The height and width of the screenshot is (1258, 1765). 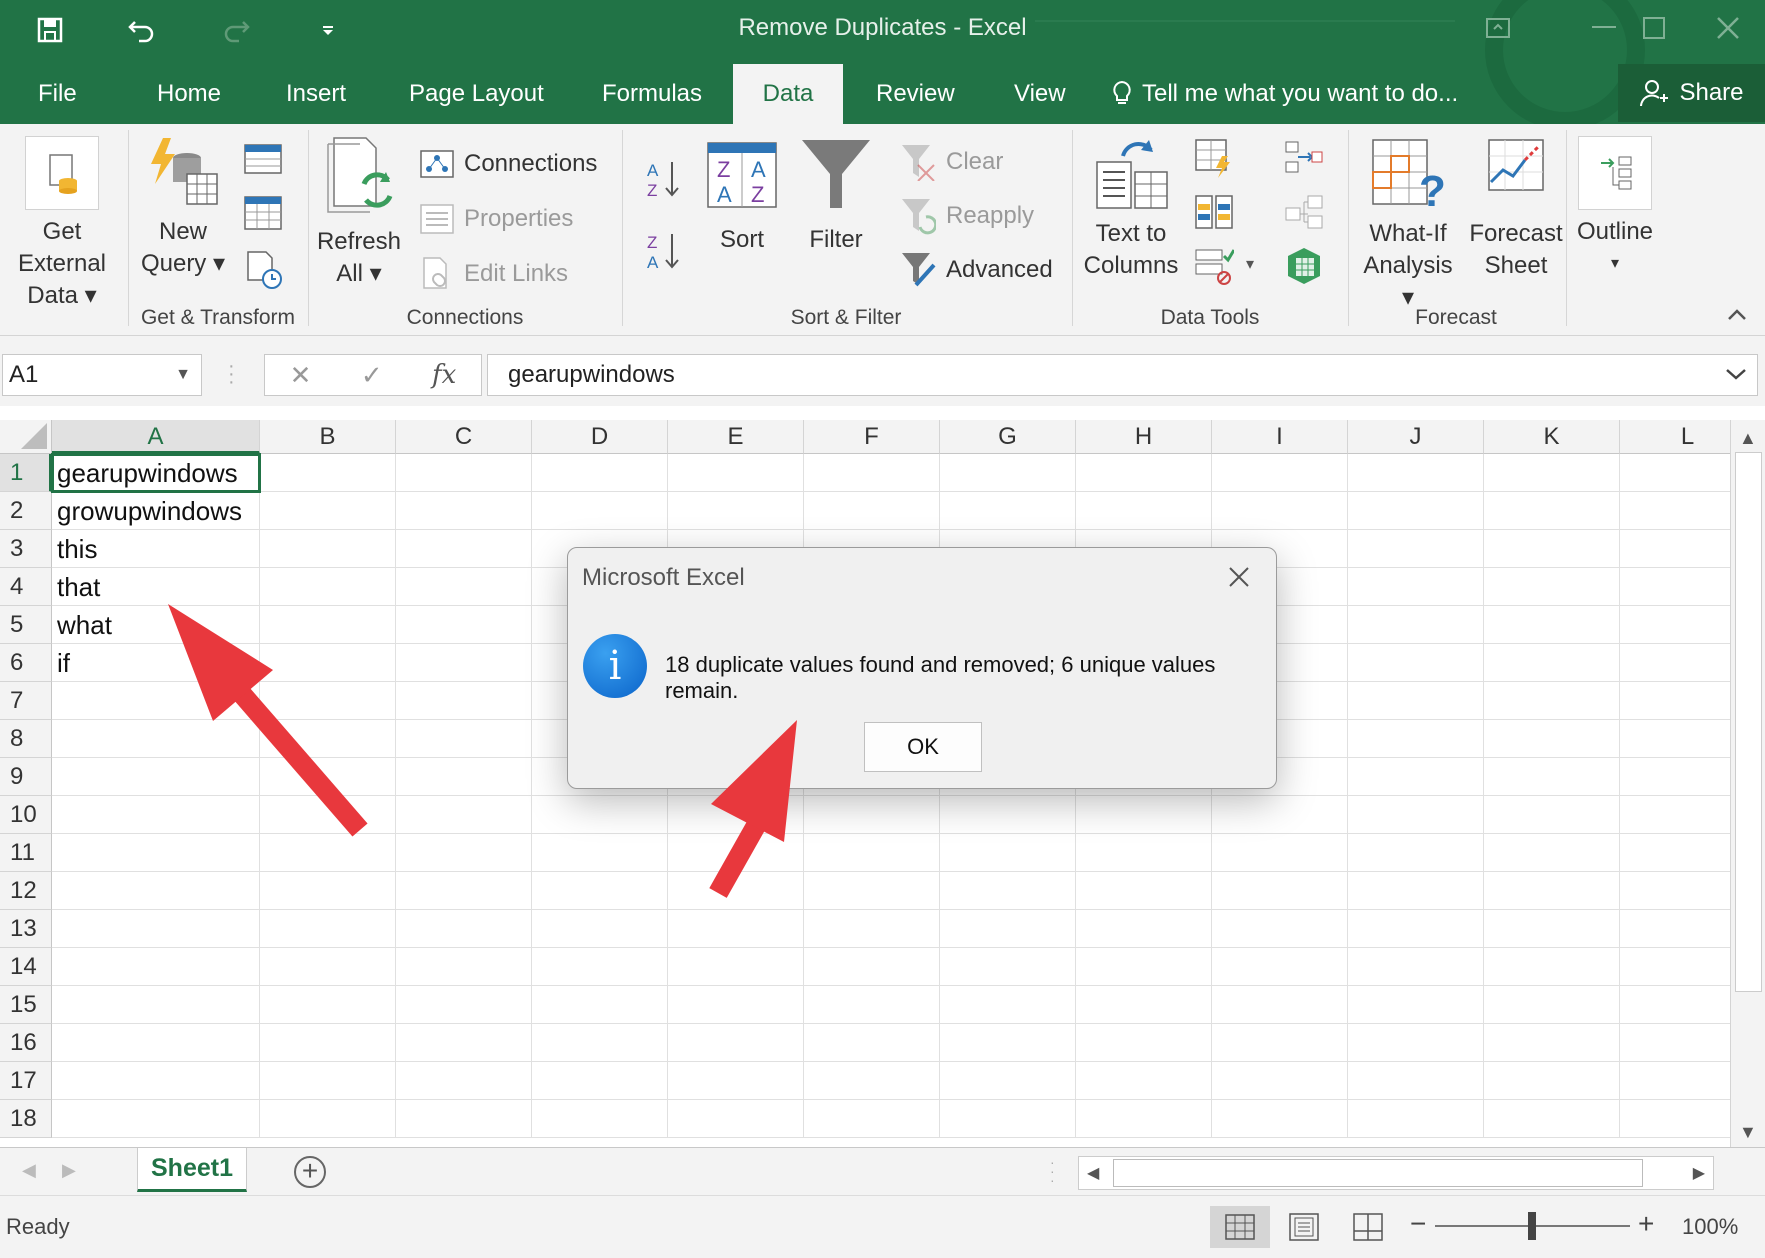 I want to click on get-external-data-button: Get External Data ▾, so click(x=62, y=223).